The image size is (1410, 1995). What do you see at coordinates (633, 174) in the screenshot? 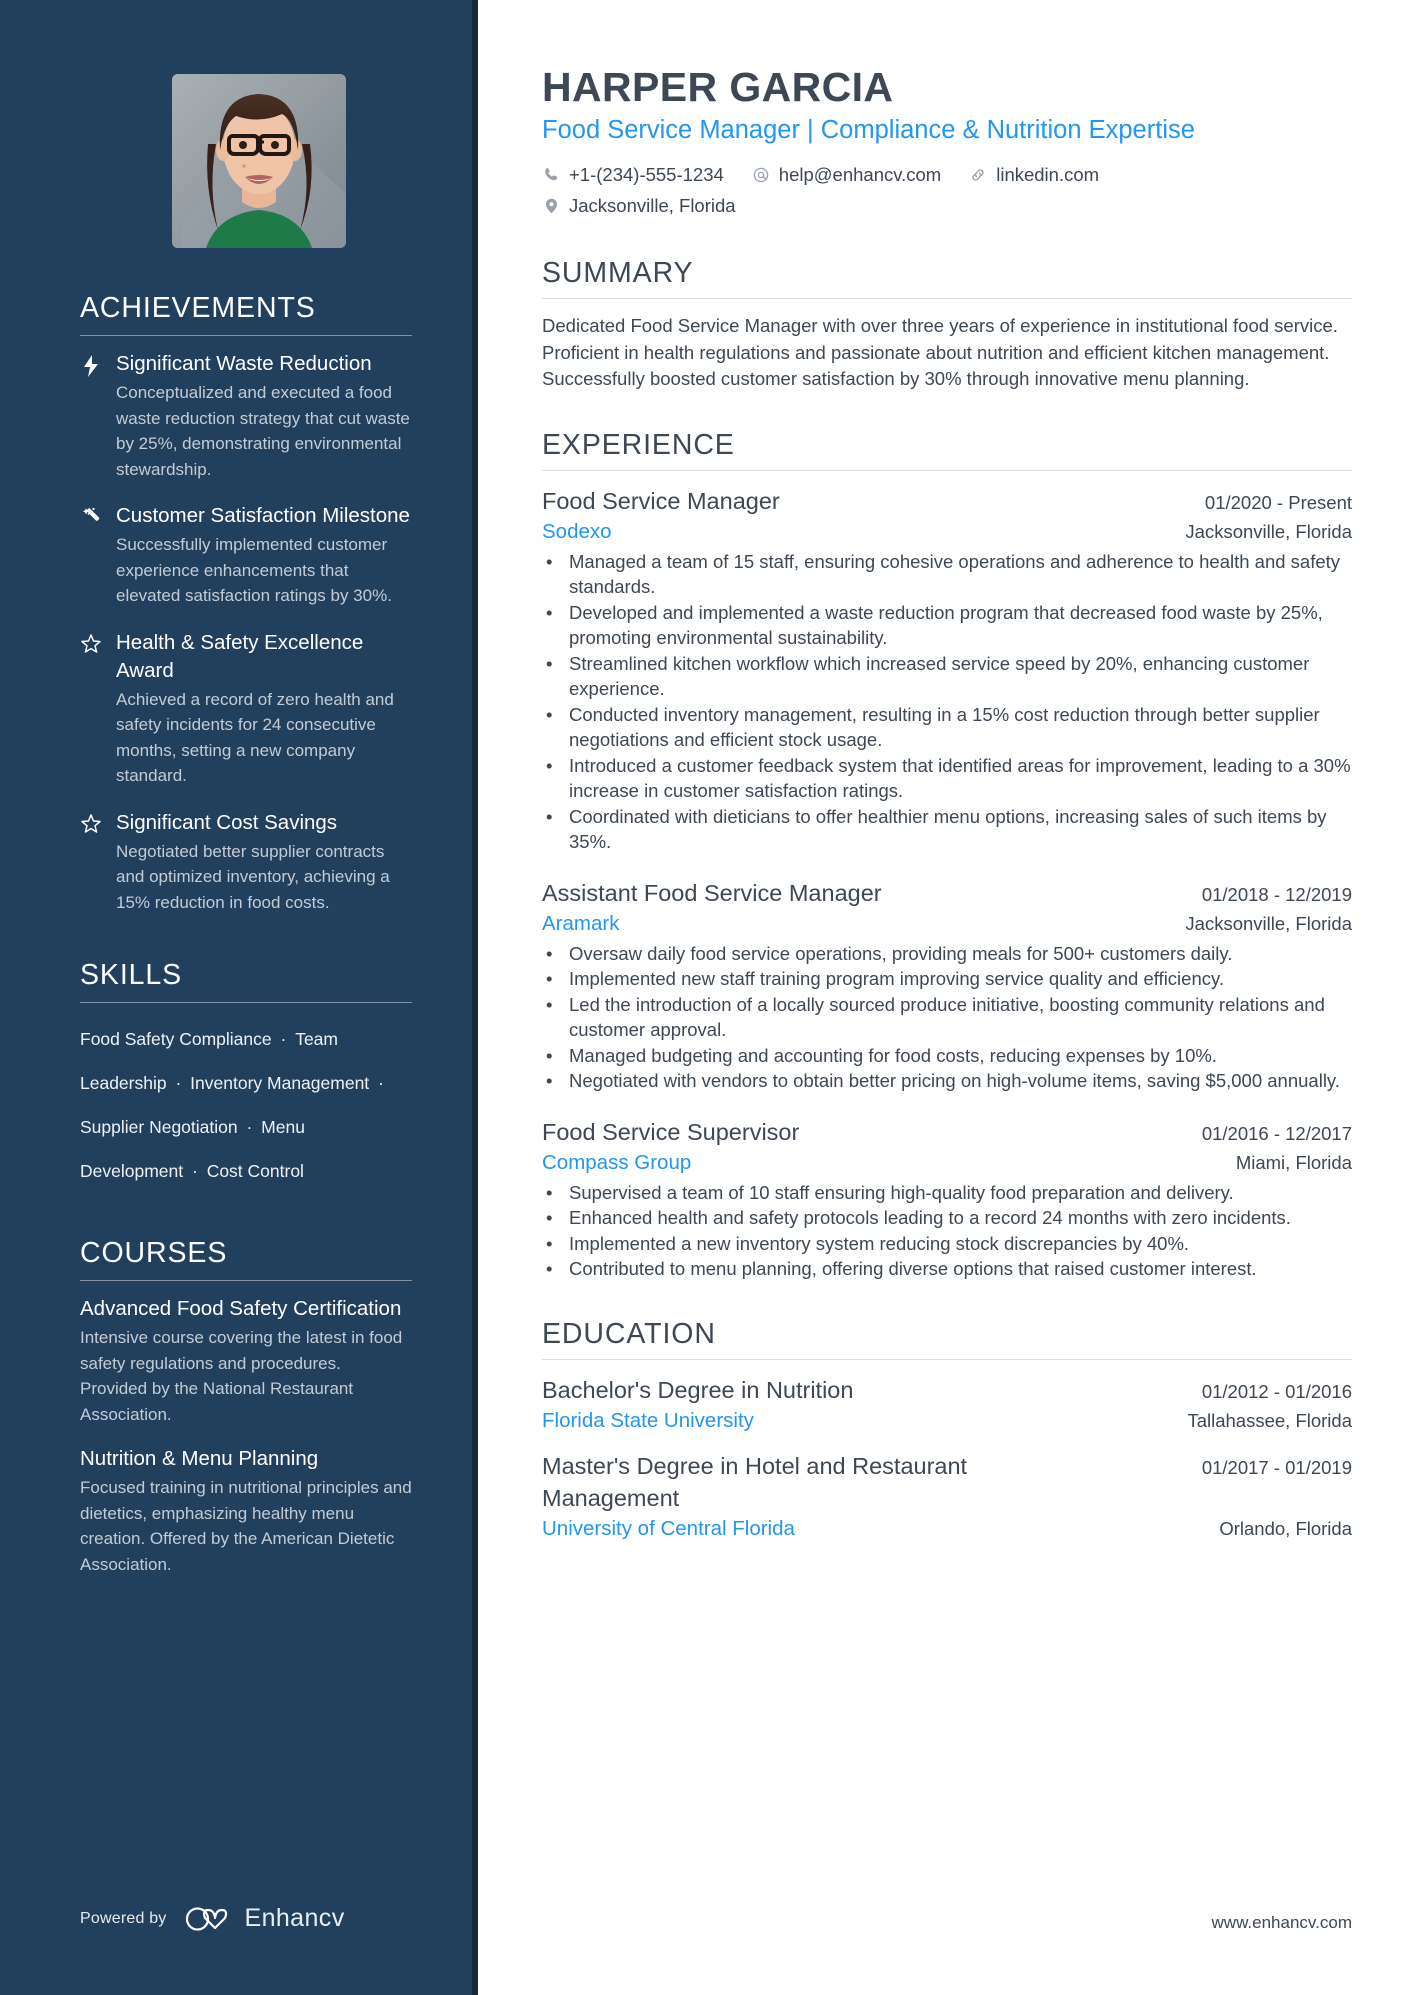
I see `contact-phone: +1-(234)-555-1234` at bounding box center [633, 174].